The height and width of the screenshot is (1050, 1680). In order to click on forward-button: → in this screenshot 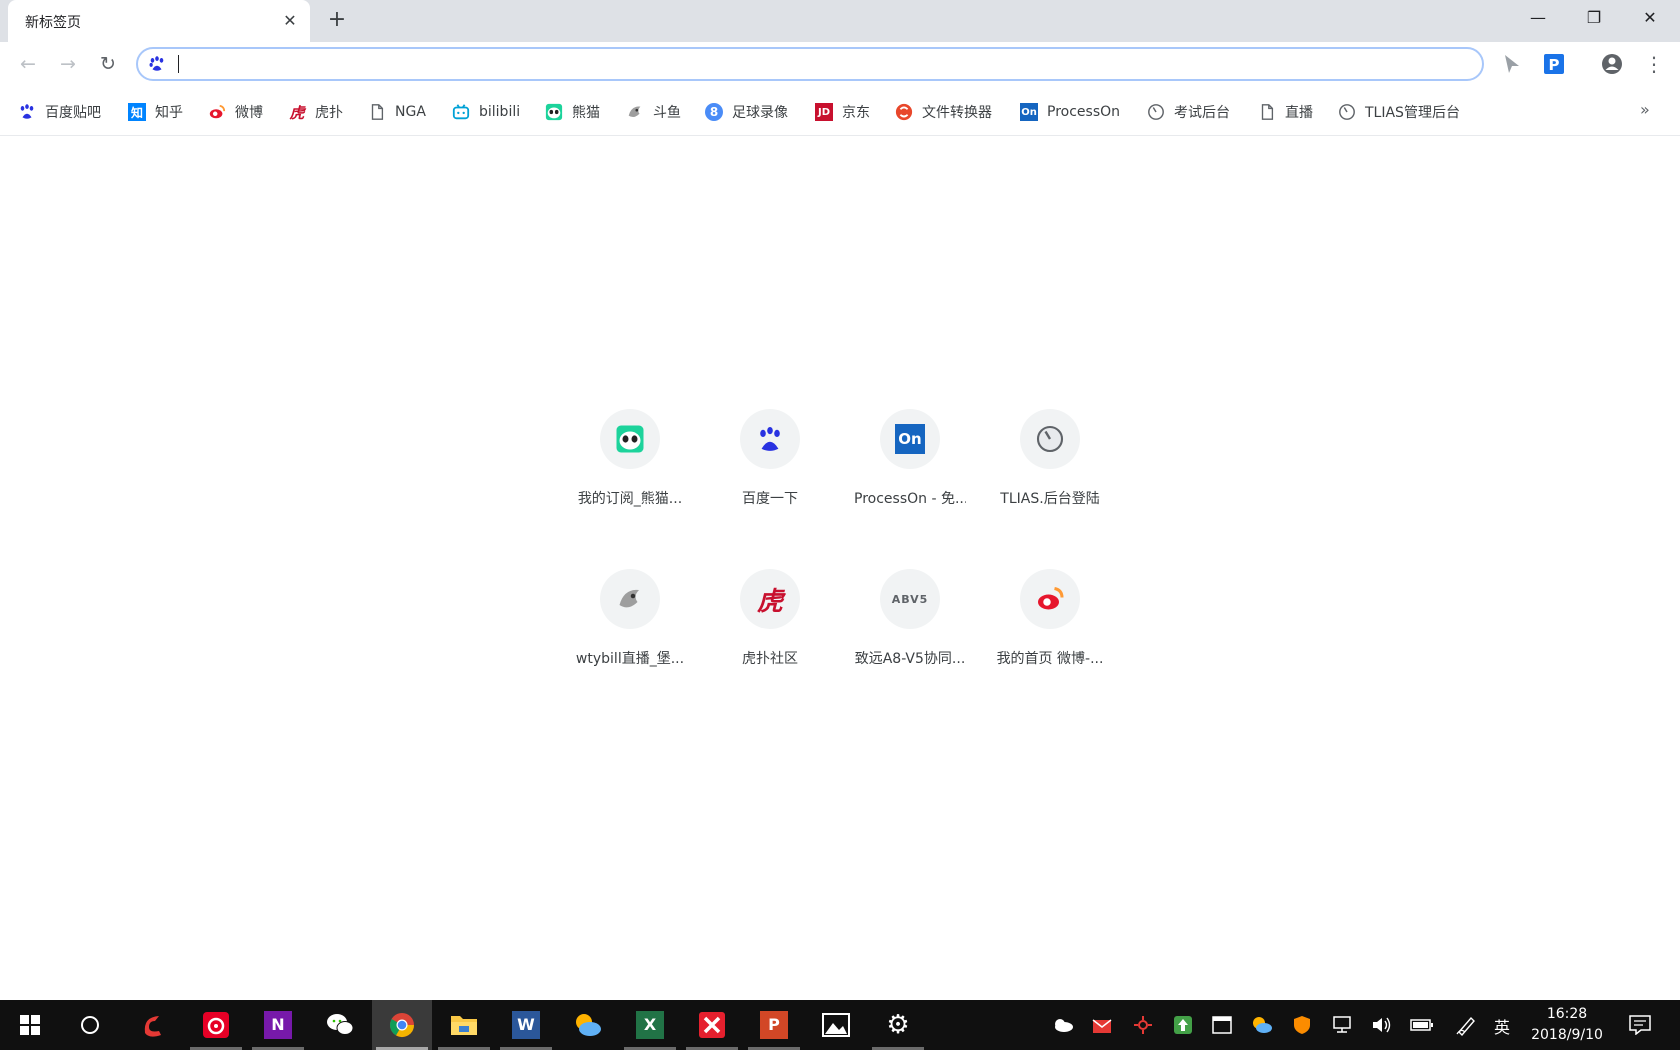, I will do `click(68, 64)`.